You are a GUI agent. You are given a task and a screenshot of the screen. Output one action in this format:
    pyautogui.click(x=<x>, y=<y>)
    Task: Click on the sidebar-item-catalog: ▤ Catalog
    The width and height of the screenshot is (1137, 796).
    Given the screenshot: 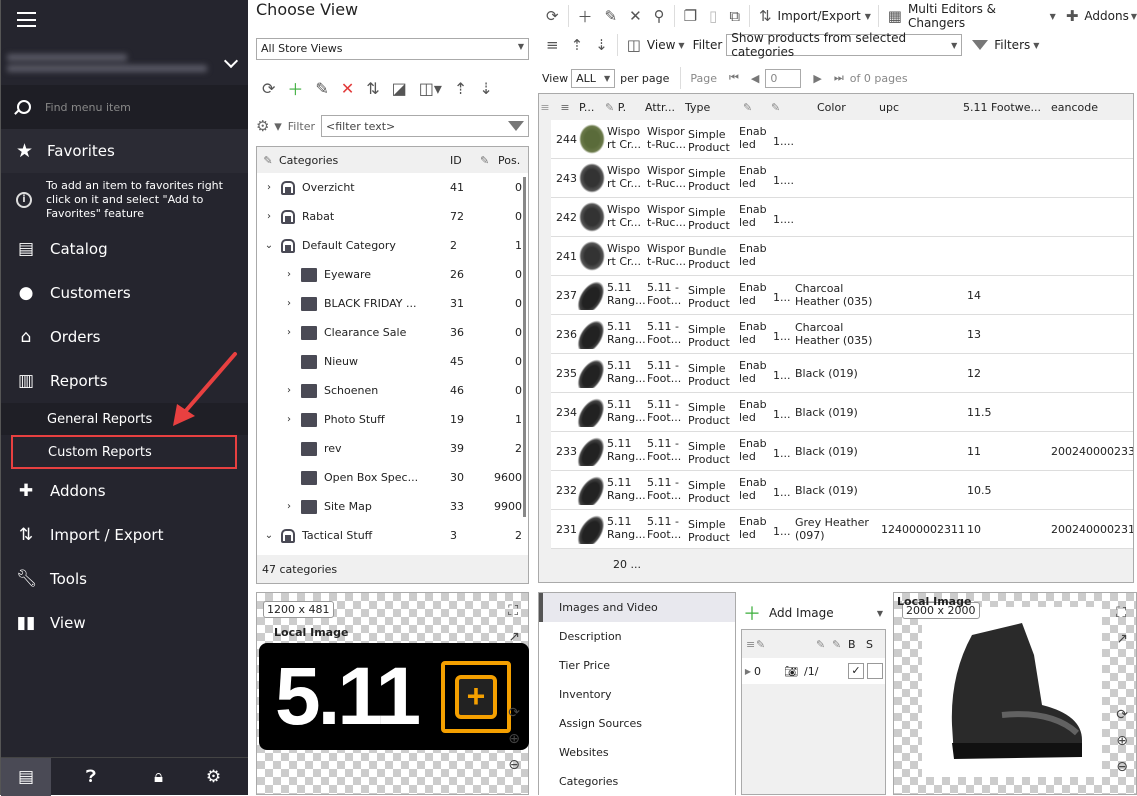 What is the action you would take?
    pyautogui.click(x=124, y=249)
    